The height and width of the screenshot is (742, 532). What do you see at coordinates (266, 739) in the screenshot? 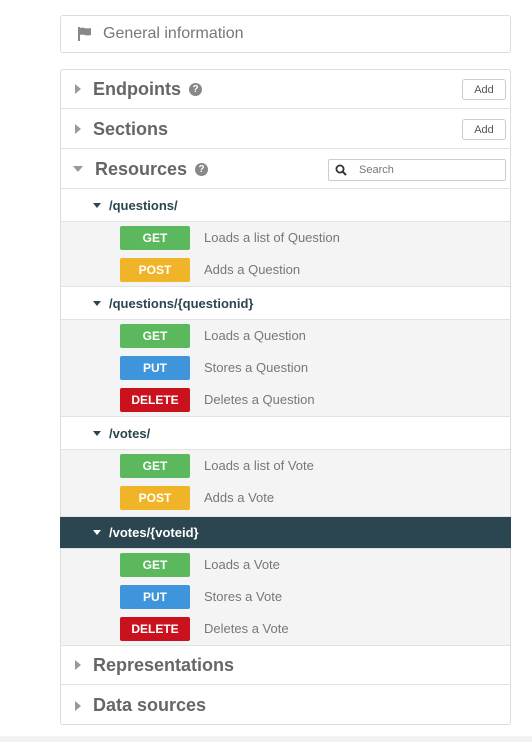
I see `footer-strip` at bounding box center [266, 739].